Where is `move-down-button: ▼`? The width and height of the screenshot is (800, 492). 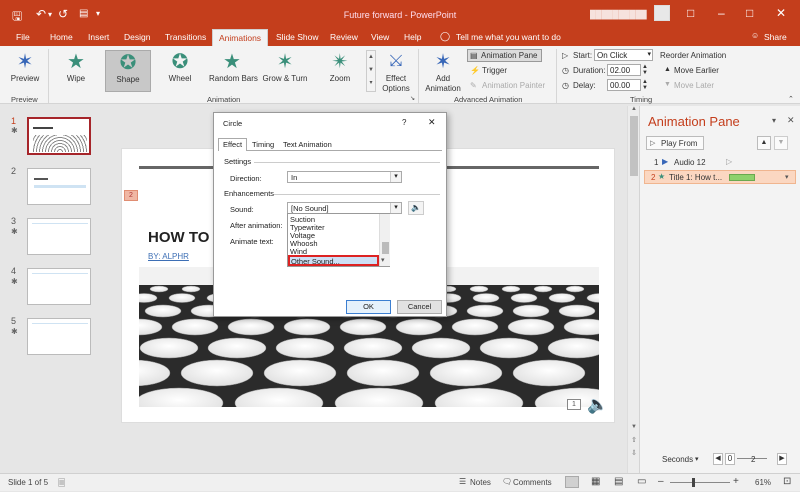 move-down-button: ▼ is located at coordinates (781, 143).